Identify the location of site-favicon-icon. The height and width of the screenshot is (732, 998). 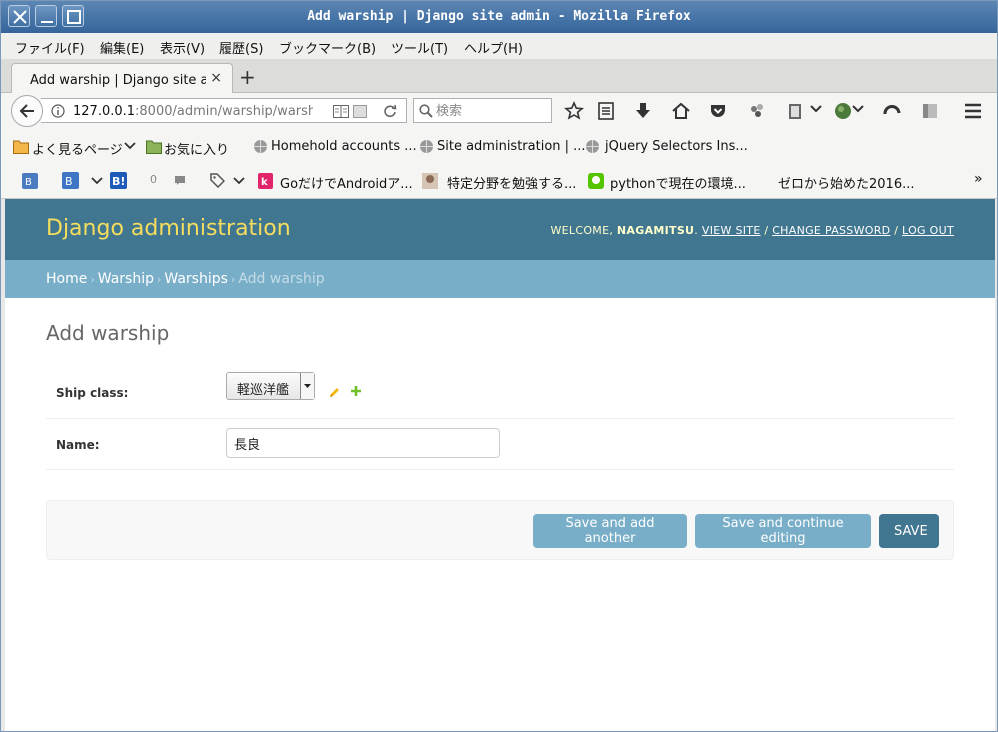
(596, 181).